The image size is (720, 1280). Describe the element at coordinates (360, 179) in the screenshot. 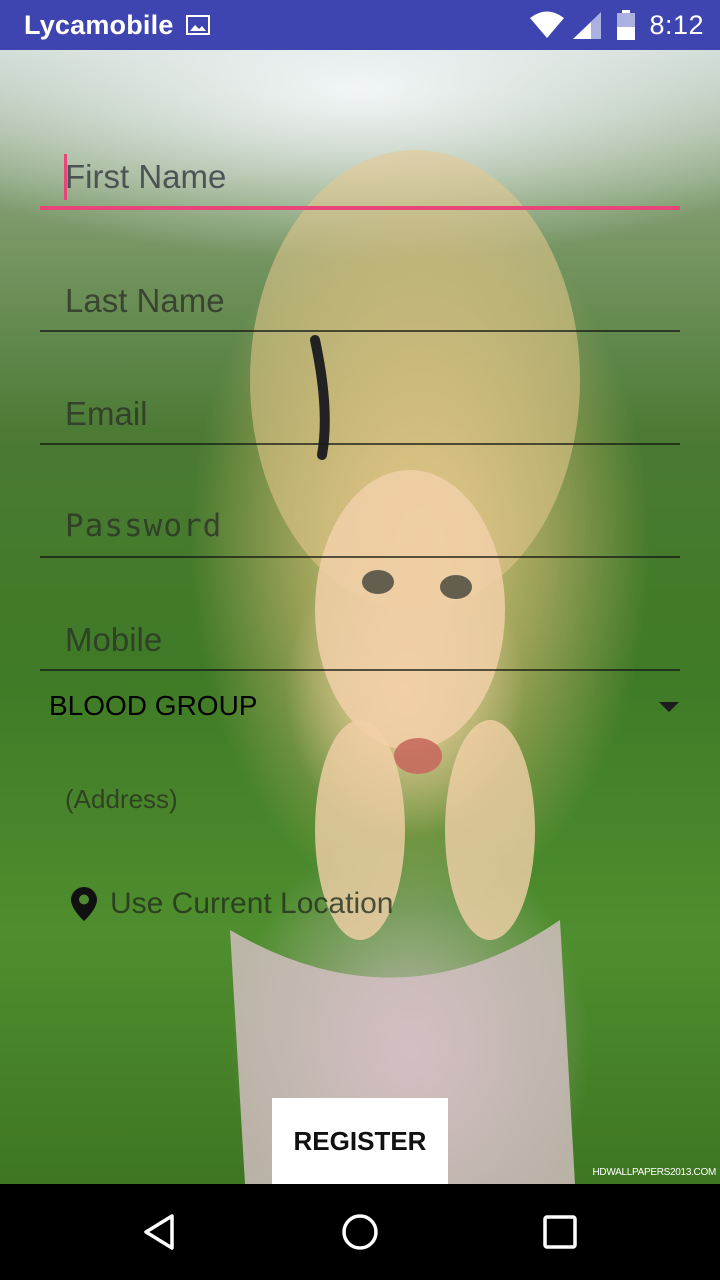

I see `first-name-input: First Name` at that location.